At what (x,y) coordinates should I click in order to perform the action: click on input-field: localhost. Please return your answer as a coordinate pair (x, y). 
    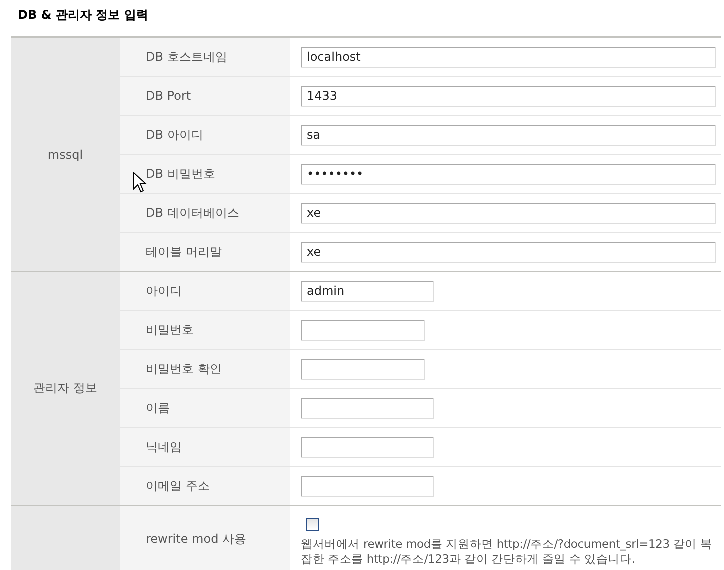
    Looking at the image, I should click on (508, 57).